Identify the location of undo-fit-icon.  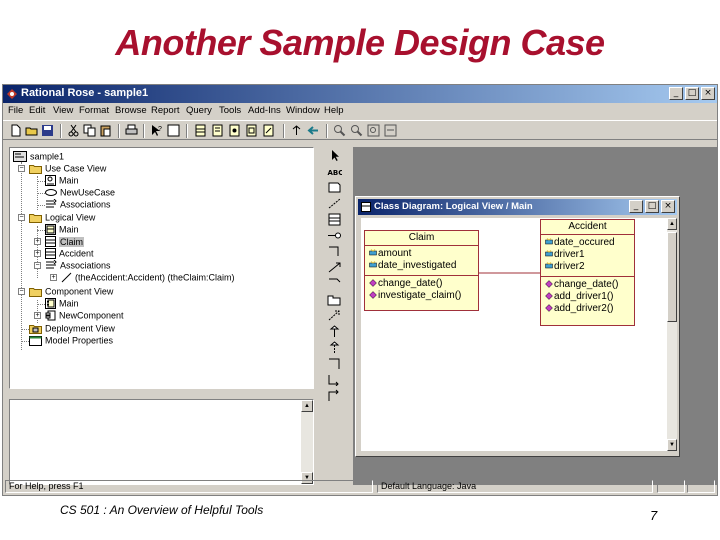
(390, 130).